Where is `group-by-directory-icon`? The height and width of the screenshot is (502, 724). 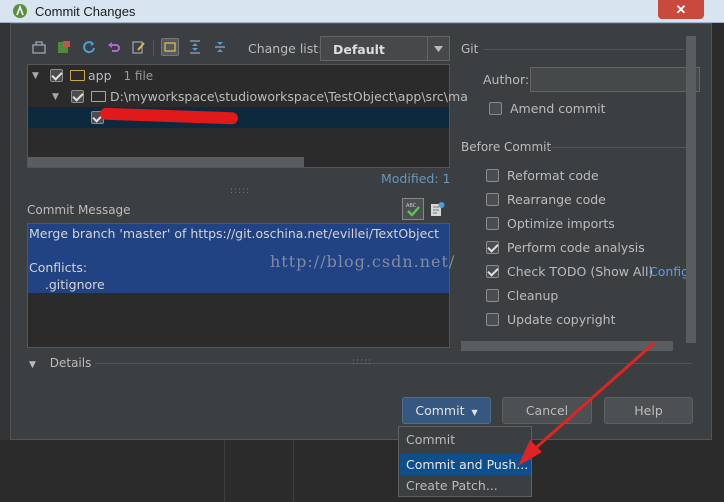
group-by-directory-icon is located at coordinates (170, 47).